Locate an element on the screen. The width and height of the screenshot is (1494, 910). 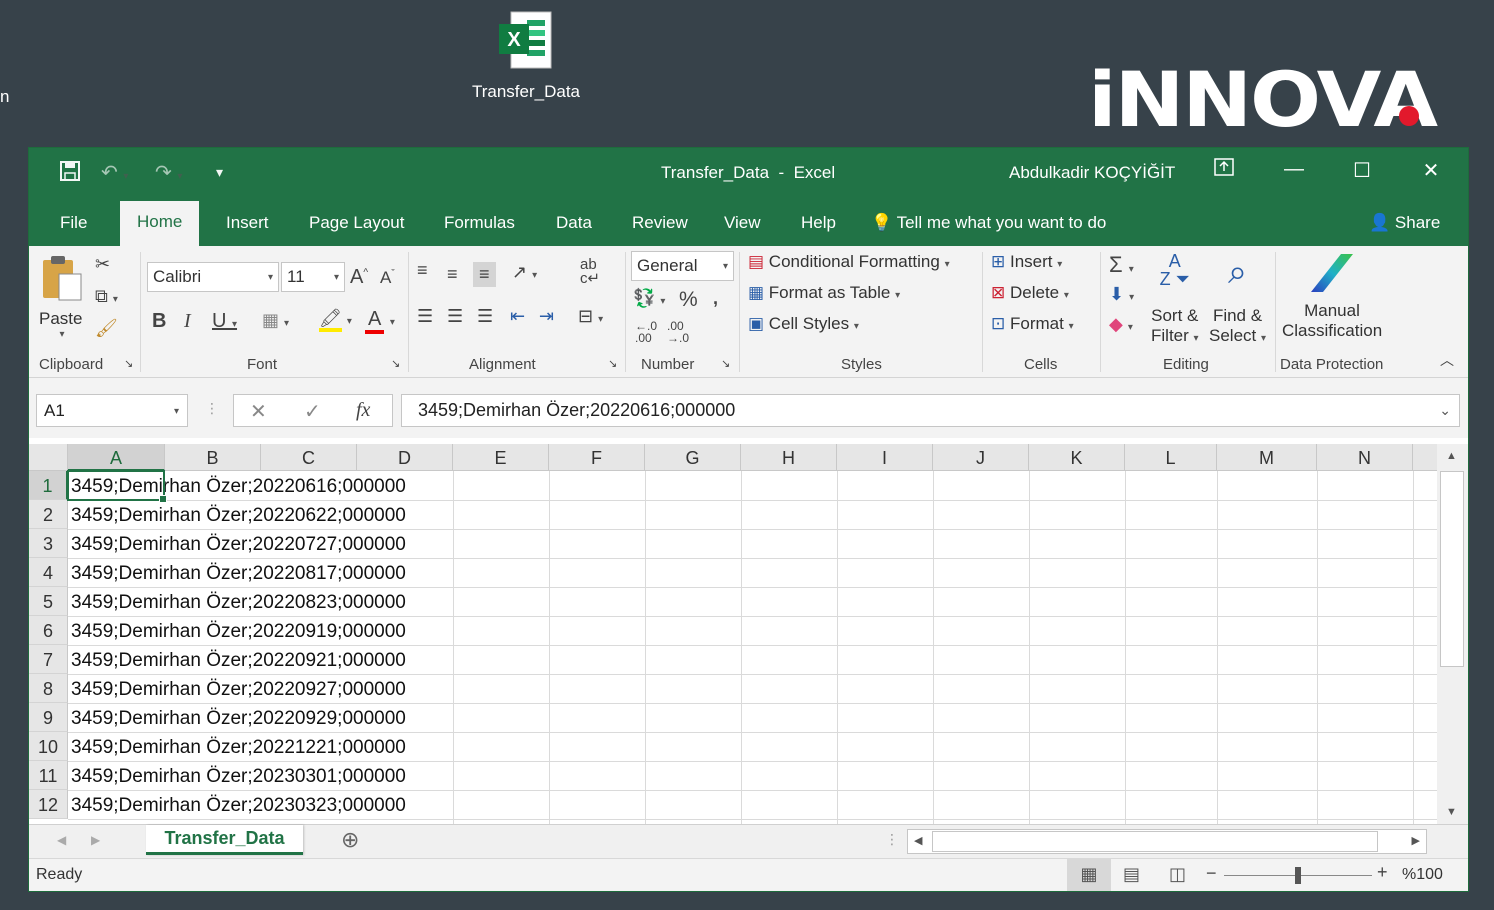
column-header-e: E is located at coordinates (501, 457).